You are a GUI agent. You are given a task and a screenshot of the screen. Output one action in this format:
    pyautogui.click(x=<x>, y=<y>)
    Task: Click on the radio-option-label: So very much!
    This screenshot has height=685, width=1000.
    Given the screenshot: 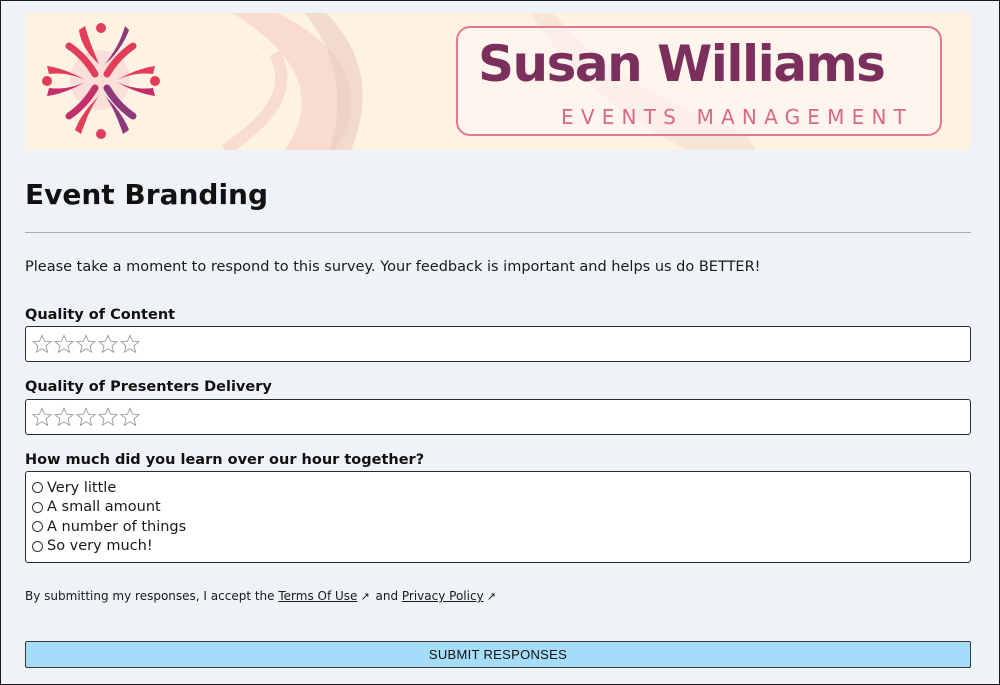 What is the action you would take?
    pyautogui.click(x=100, y=546)
    